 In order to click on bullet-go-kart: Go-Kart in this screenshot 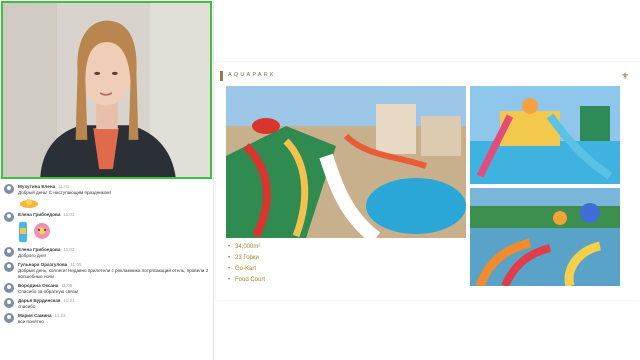, I will do `click(246, 269)`.